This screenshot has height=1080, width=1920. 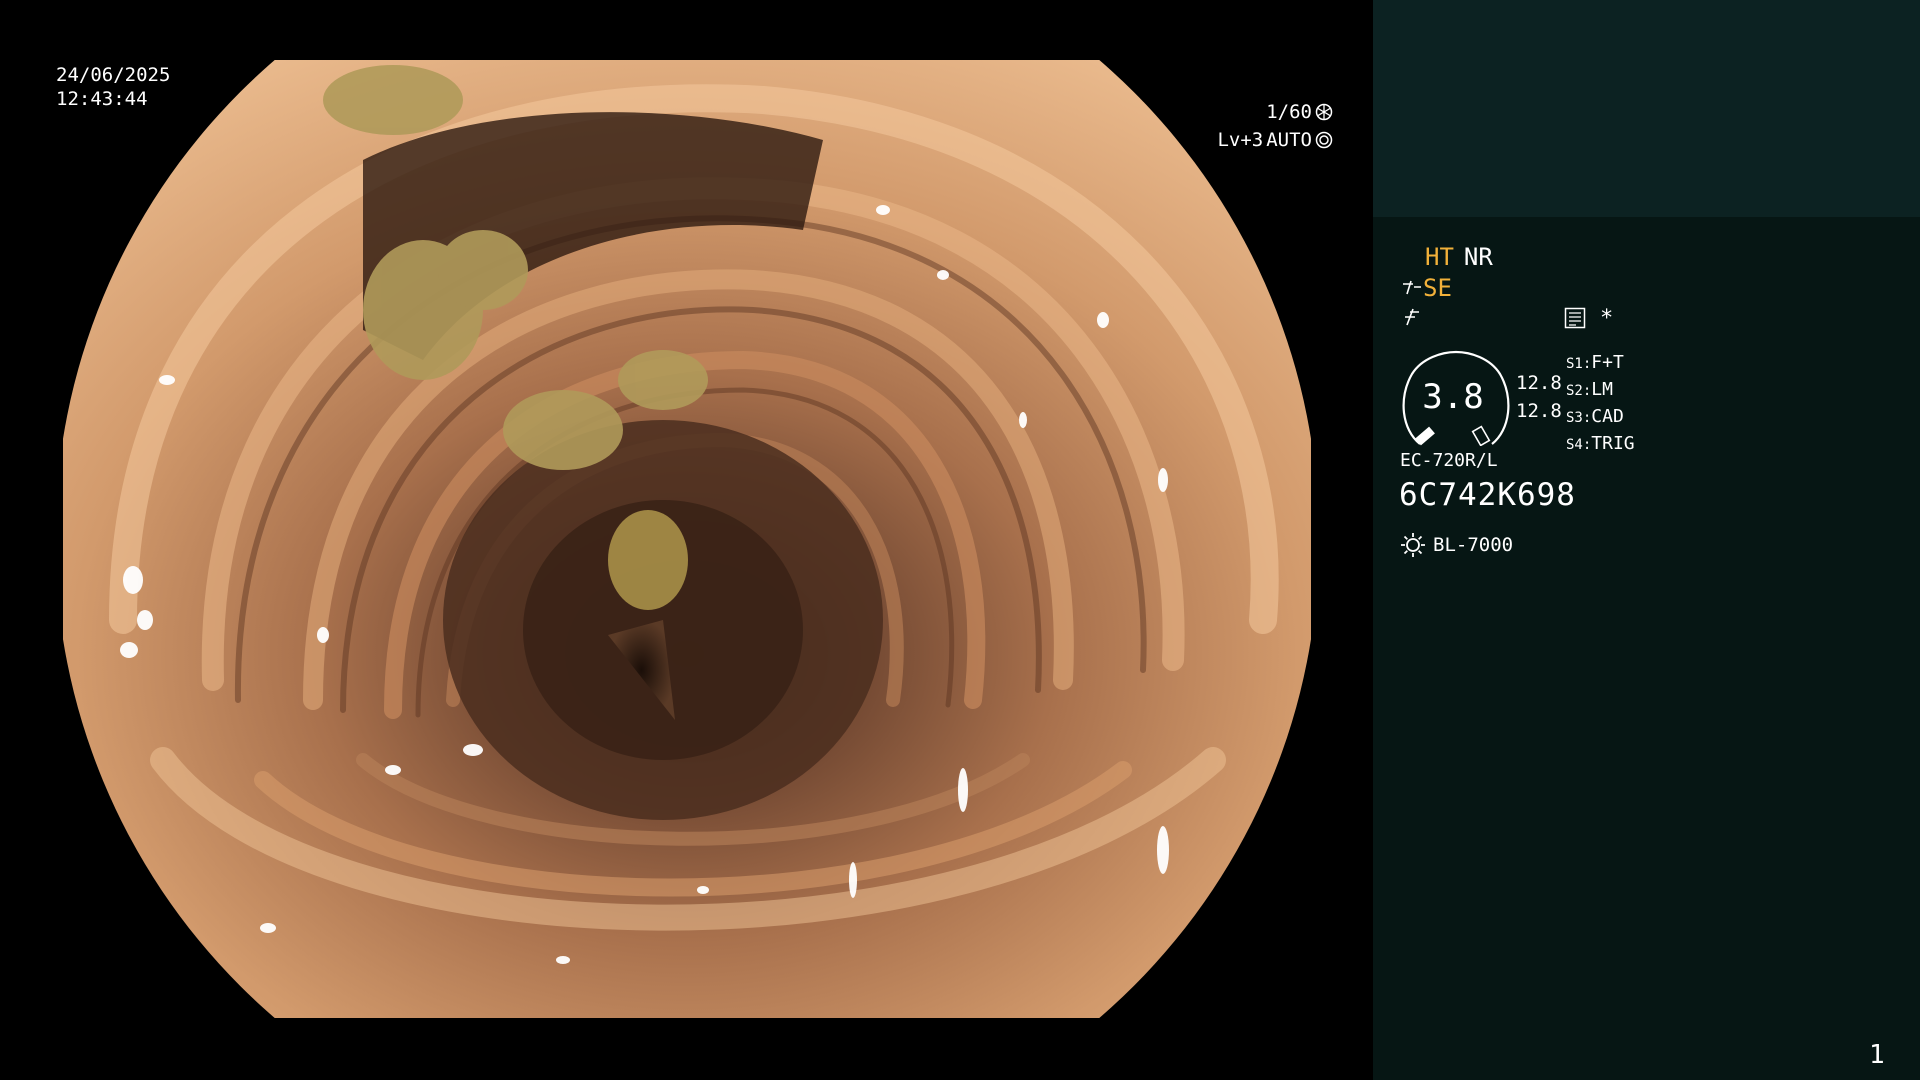 I want to click on structure-enhancement-row: SE, so click(x=1426, y=288).